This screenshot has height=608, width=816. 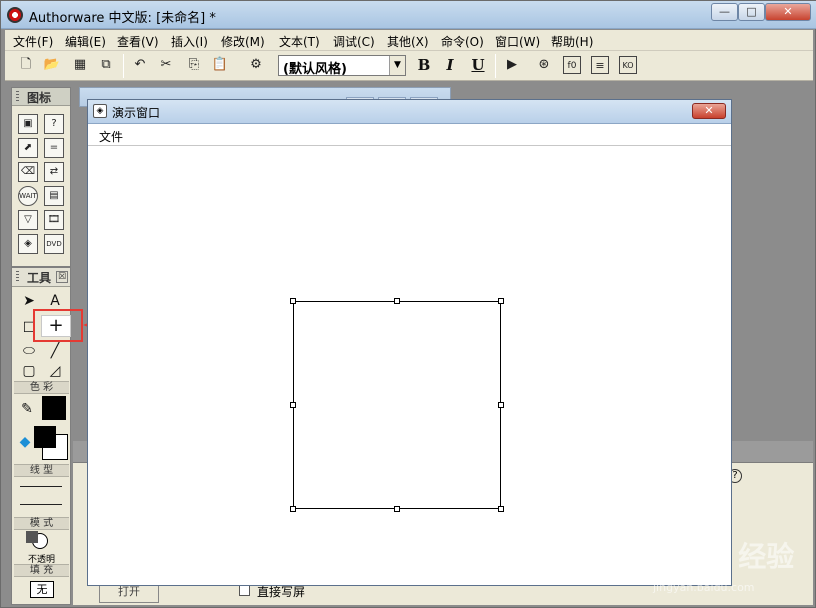 I want to click on watermark-text: Bai du 经验, so click(x=712, y=556).